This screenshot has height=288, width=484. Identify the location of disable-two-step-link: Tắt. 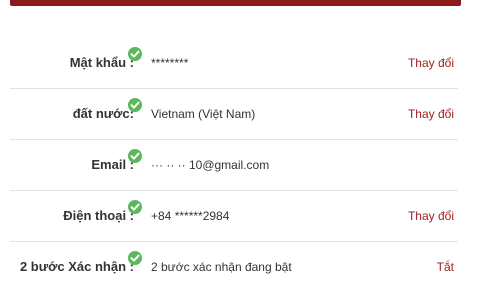
(445, 265).